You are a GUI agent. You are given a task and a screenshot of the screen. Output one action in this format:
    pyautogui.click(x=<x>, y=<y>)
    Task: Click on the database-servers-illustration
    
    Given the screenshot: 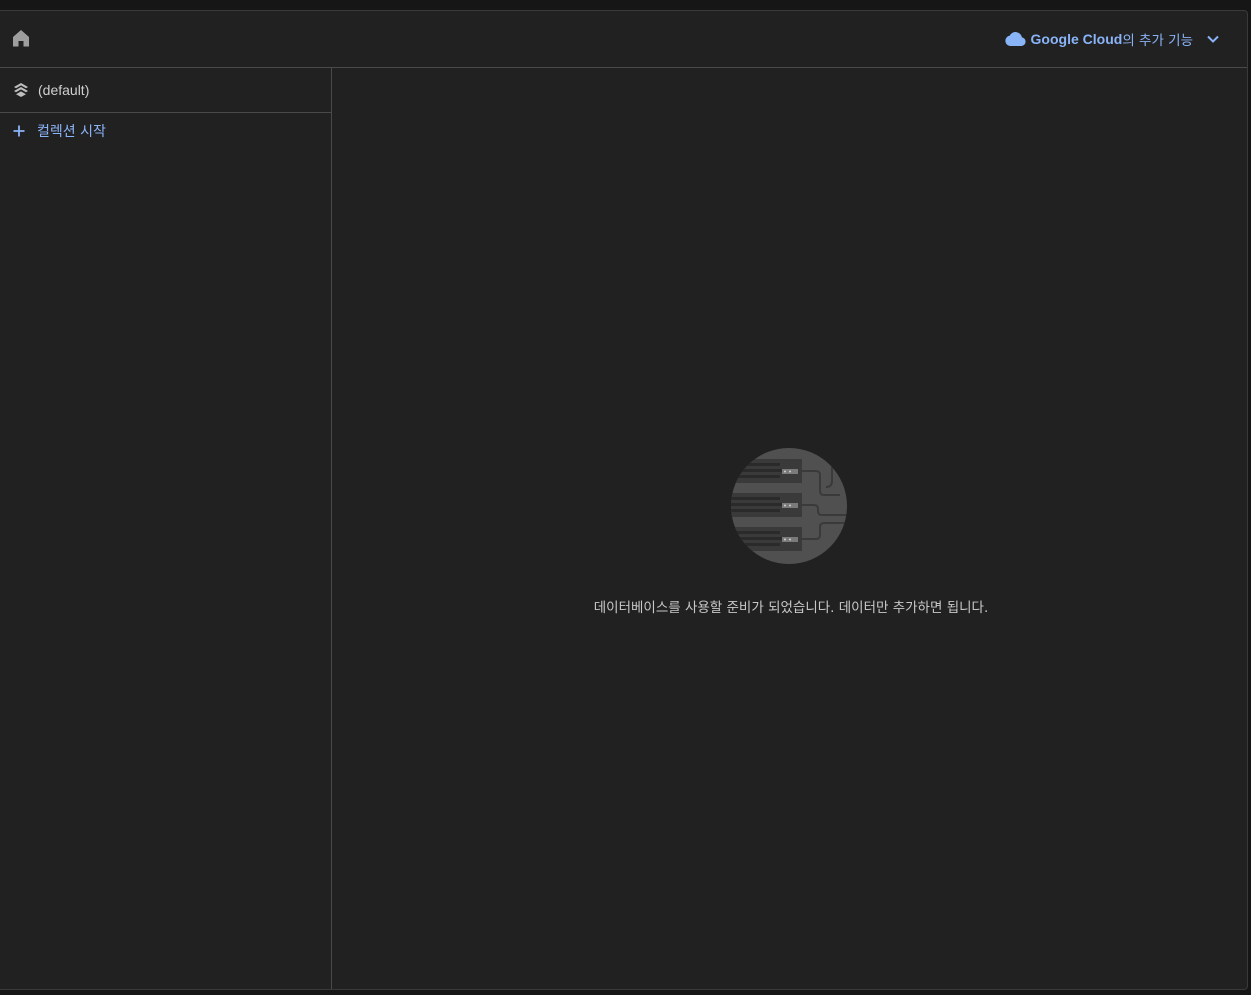 What is the action you would take?
    pyautogui.click(x=789, y=506)
    